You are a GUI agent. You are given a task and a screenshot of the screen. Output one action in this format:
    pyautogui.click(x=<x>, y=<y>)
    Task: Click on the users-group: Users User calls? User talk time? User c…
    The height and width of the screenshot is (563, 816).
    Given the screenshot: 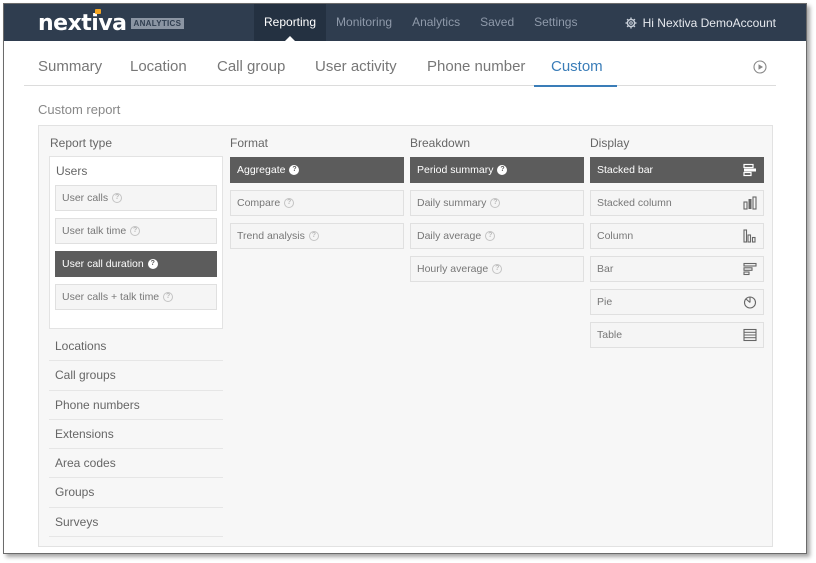 What is the action you would take?
    pyautogui.click(x=136, y=242)
    